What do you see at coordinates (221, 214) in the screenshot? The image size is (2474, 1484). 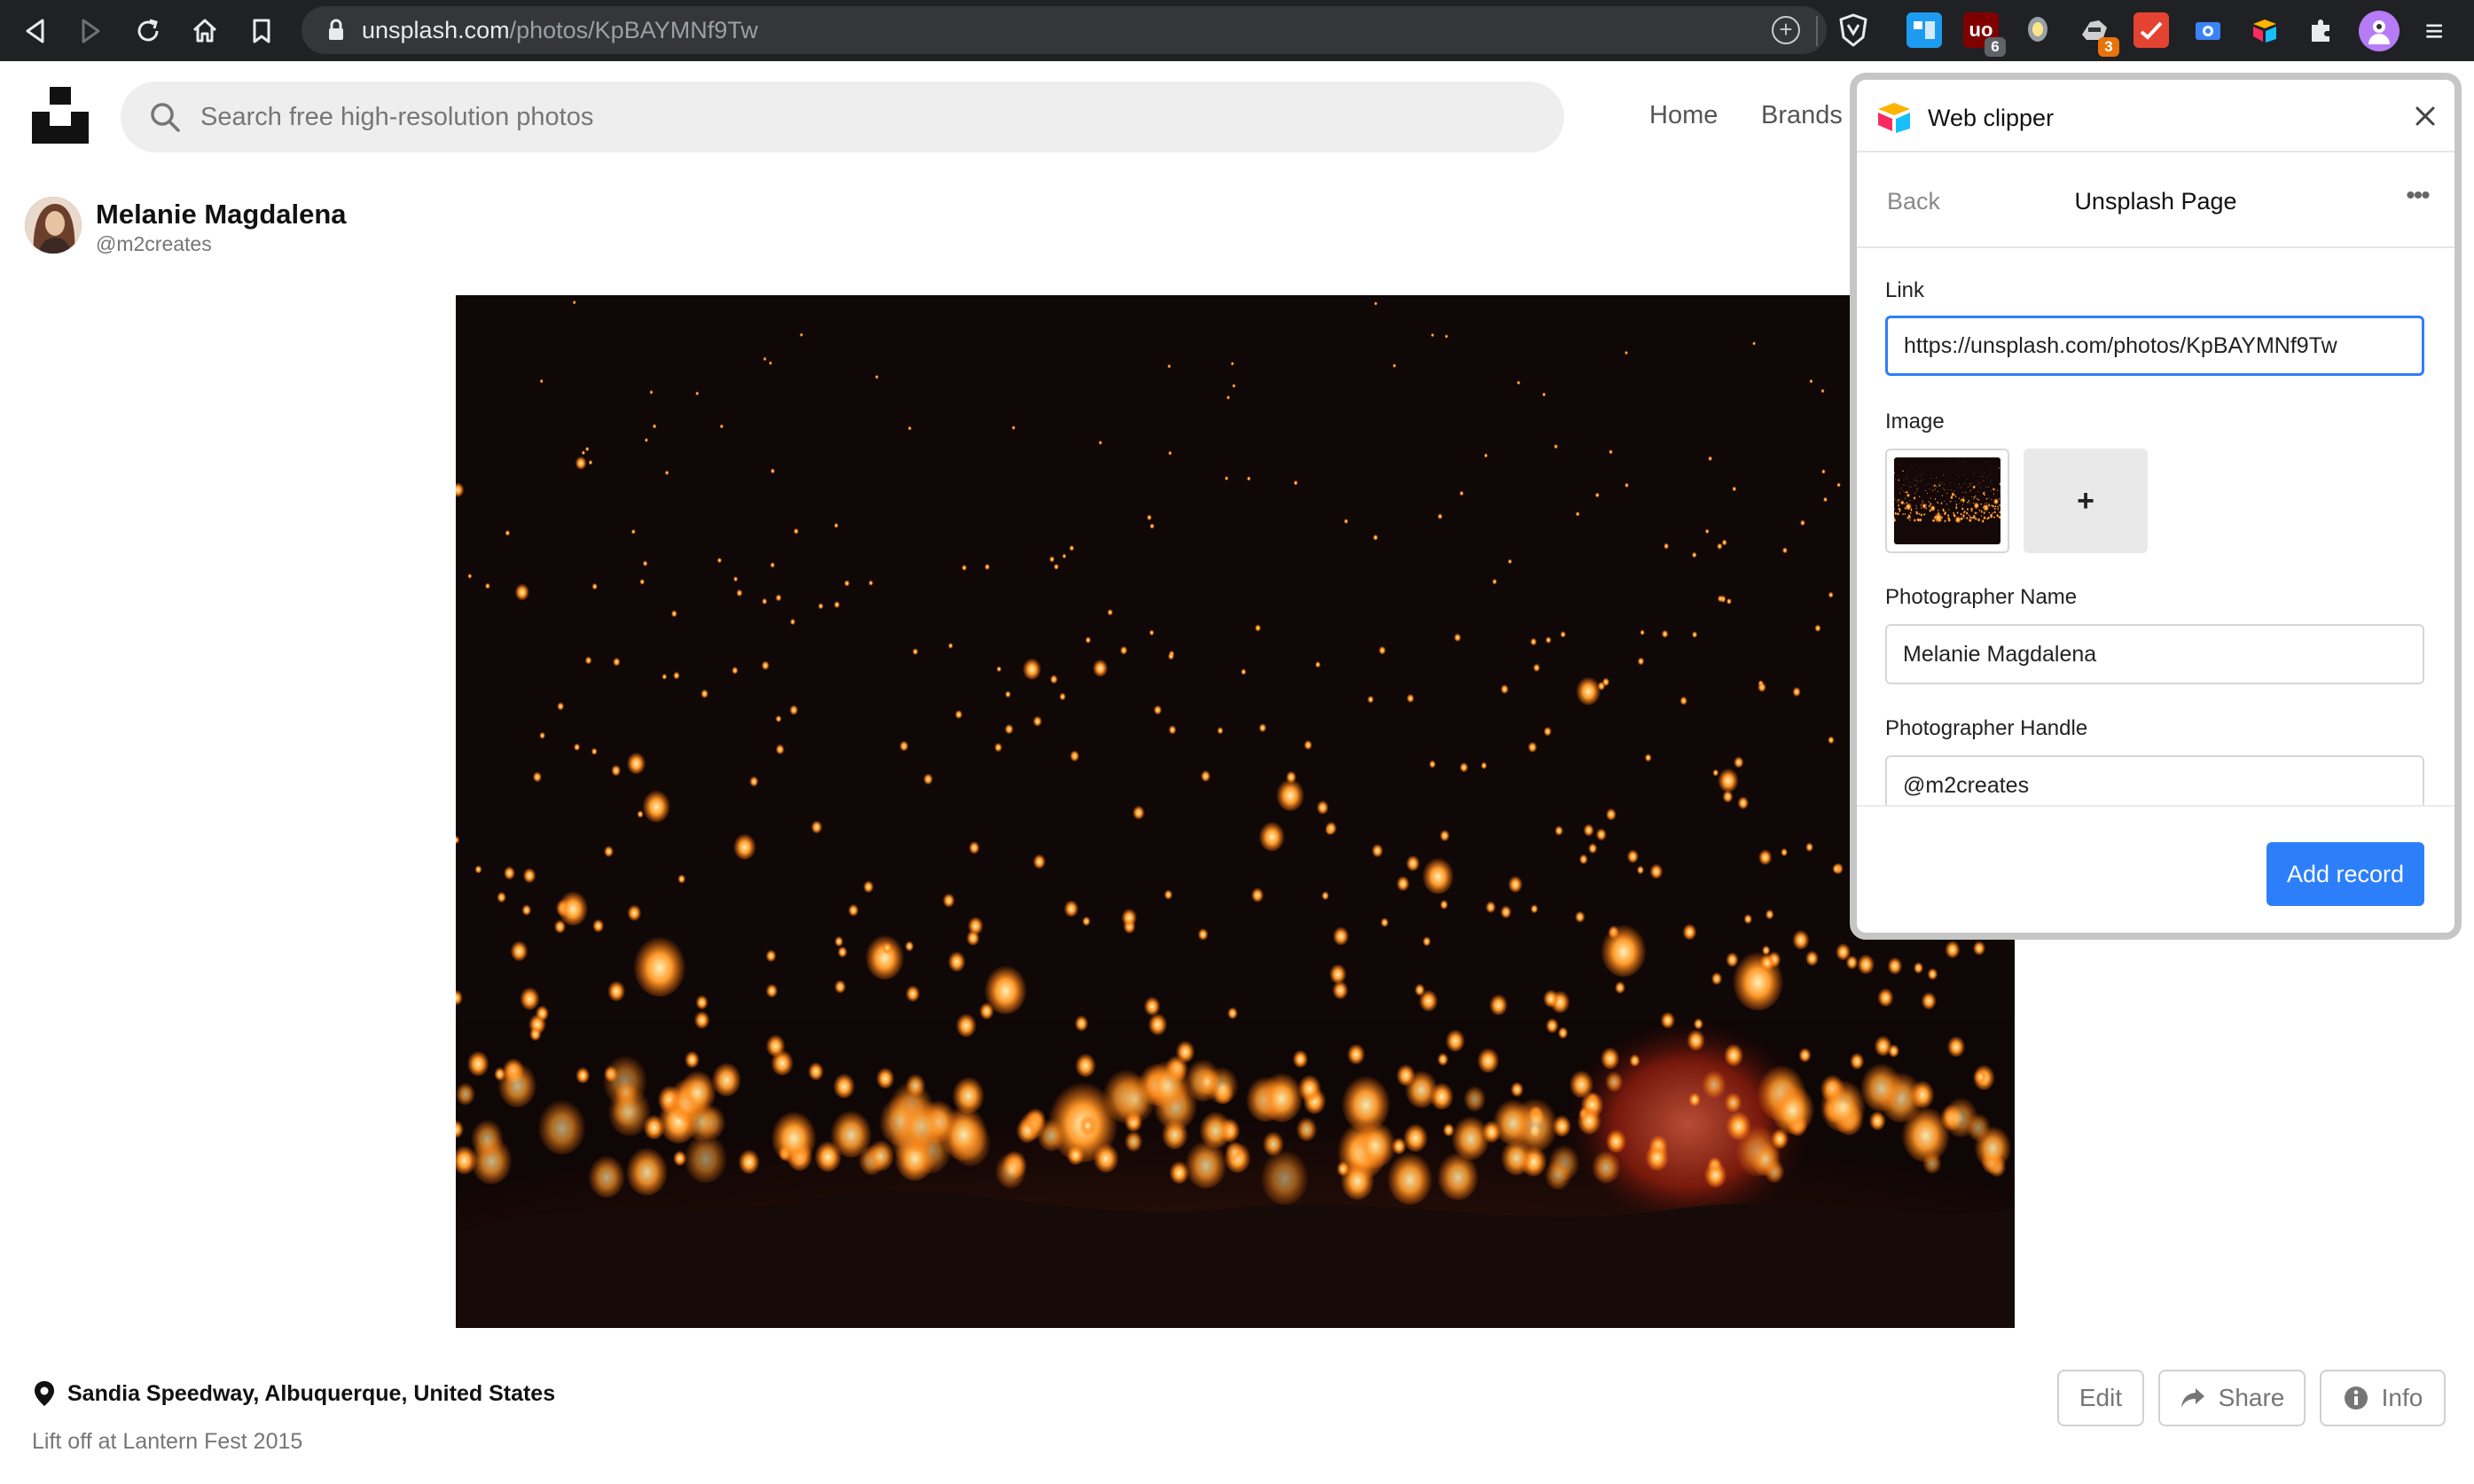 I see `photographer-name: Melanie Magdalena` at bounding box center [221, 214].